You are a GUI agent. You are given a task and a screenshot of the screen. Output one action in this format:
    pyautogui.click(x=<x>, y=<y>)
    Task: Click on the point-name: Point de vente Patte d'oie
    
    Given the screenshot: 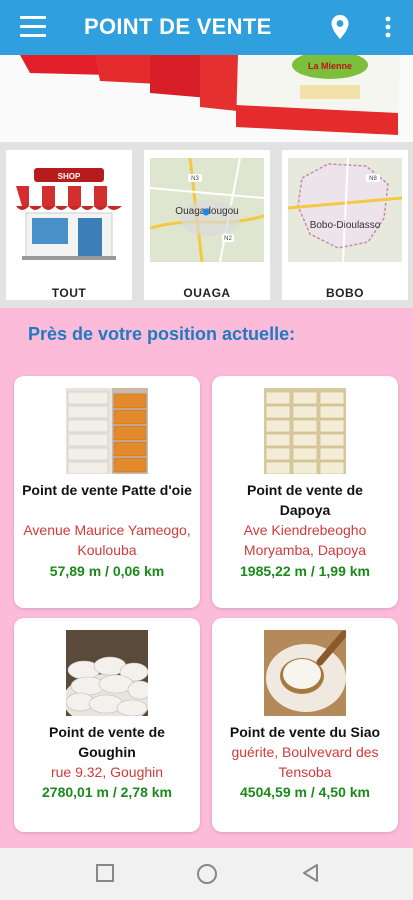 What is the action you would take?
    pyautogui.click(x=107, y=490)
    